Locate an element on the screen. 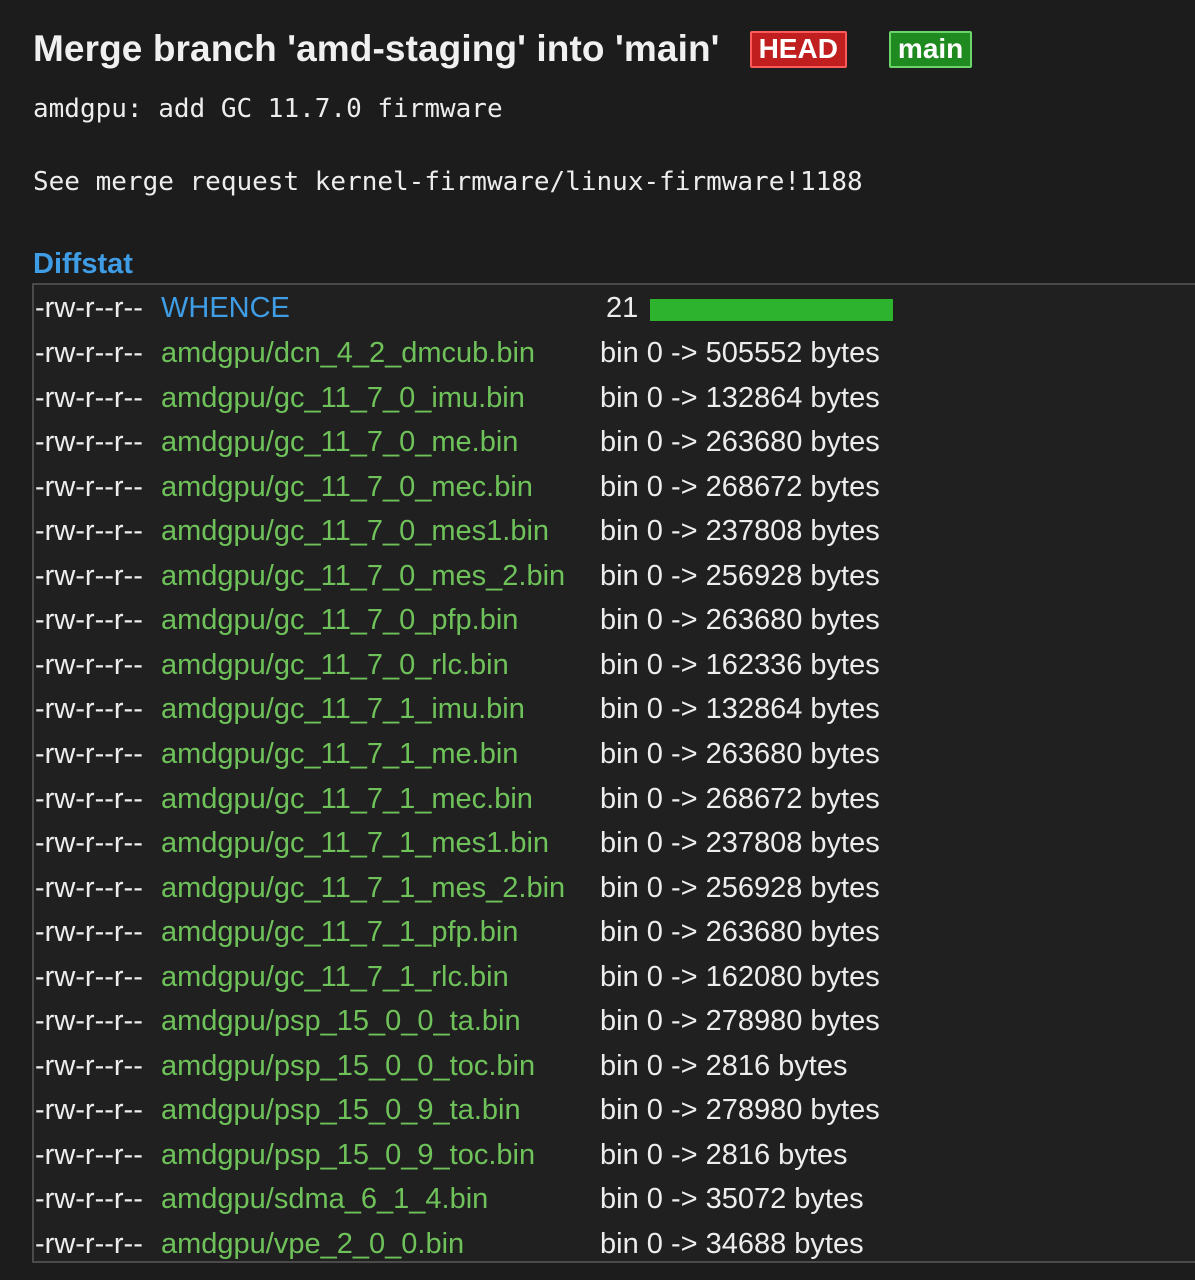  file-link: WHENCE is located at coordinates (225, 308).